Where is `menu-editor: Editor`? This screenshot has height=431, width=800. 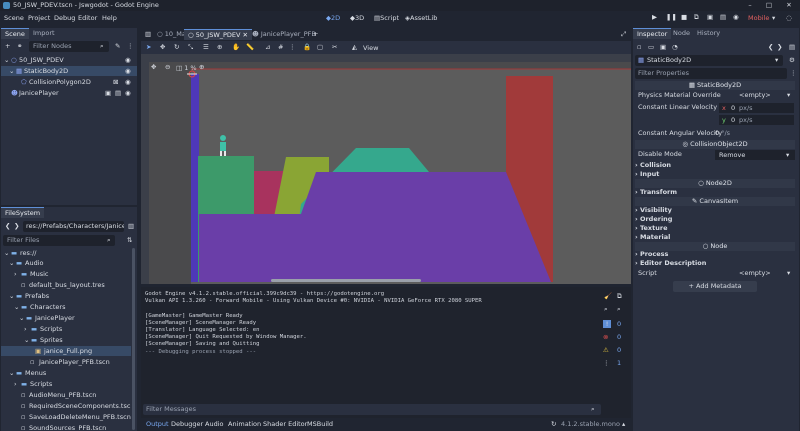 menu-editor: Editor is located at coordinates (87, 18).